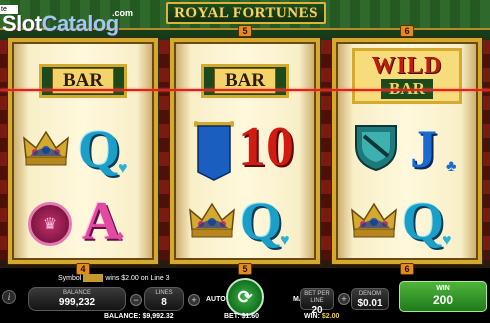 This screenshot has height=323, width=490. What do you see at coordinates (443, 296) in the screenshot?
I see `win-display: WIN 200` at bounding box center [443, 296].